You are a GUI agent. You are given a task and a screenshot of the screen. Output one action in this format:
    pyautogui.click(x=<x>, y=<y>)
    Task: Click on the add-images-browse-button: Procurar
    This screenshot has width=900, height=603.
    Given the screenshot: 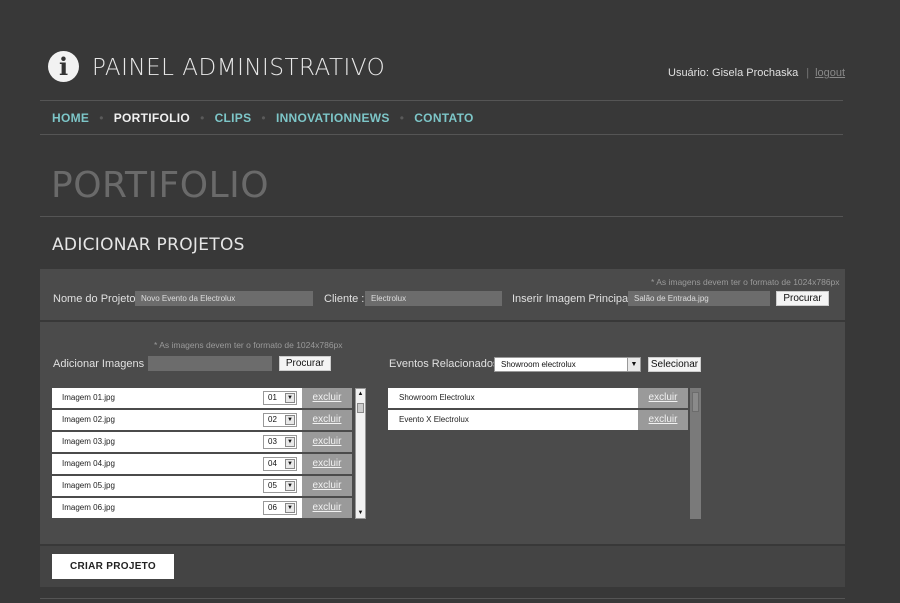 What is the action you would take?
    pyautogui.click(x=305, y=363)
    